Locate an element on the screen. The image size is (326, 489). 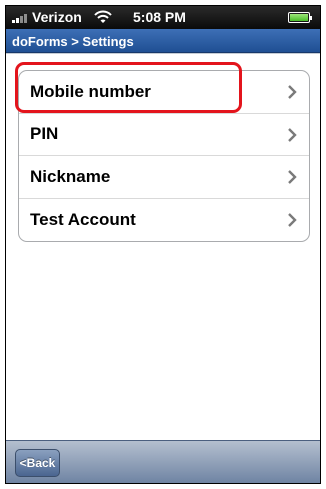
settings-item-label: Test Account is located at coordinates (83, 219).